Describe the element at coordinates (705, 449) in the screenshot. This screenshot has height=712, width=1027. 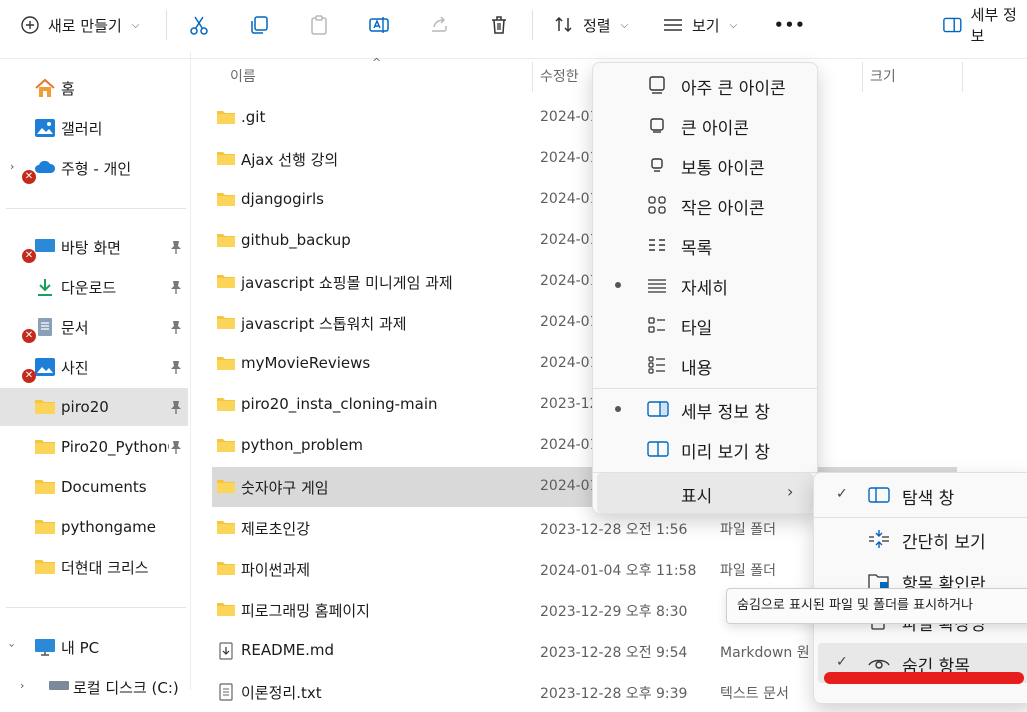
I see `menu-item-preview-pane: 미리 보기 창` at that location.